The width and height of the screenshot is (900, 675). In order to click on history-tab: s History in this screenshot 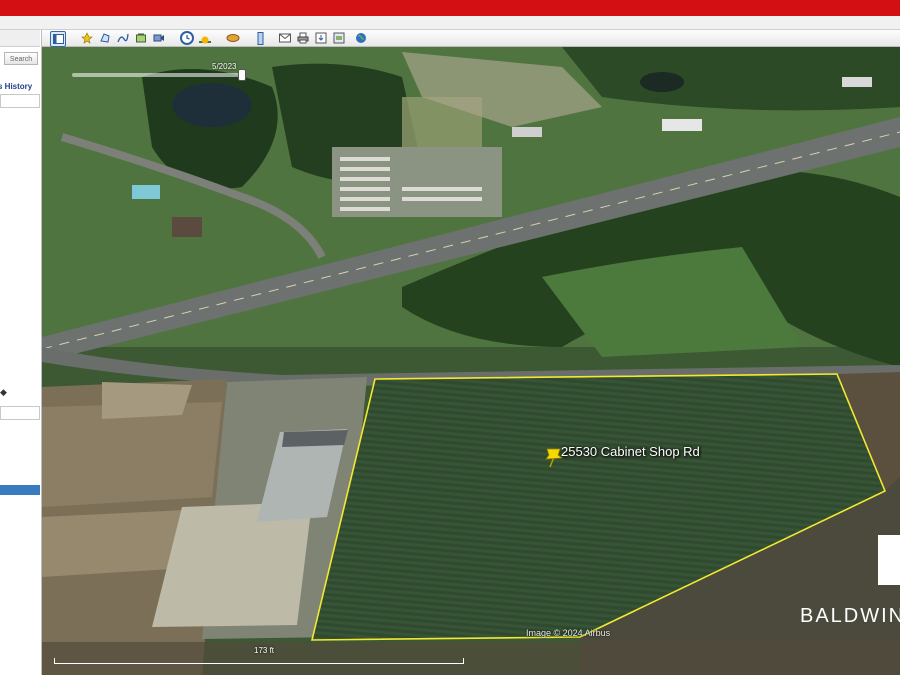, I will do `click(16, 86)`.